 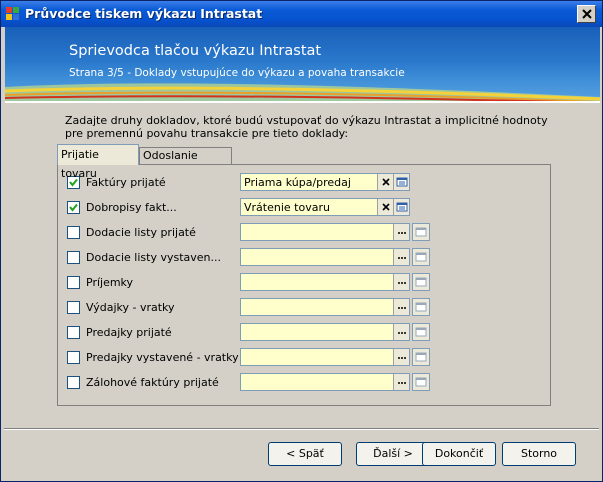 What do you see at coordinates (141, 232) in the screenshot?
I see `row-label: Dodacie listy prijaté` at bounding box center [141, 232].